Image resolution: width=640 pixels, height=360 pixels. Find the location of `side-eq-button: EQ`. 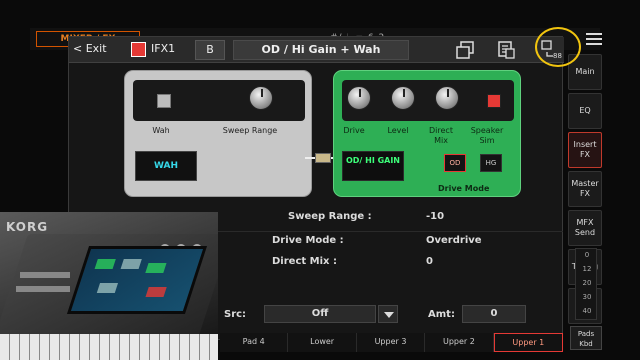

side-eq-button: EQ is located at coordinates (585, 111).